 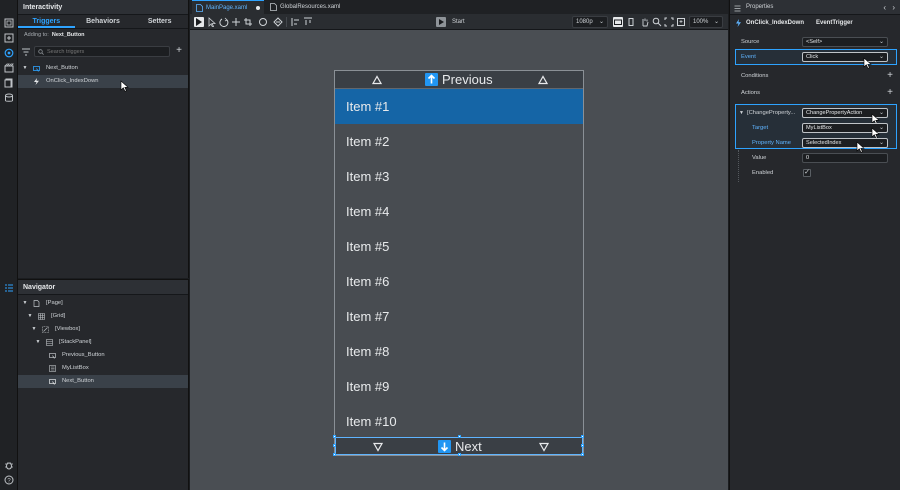 I want to click on help-icon: ?, so click(x=9, y=480).